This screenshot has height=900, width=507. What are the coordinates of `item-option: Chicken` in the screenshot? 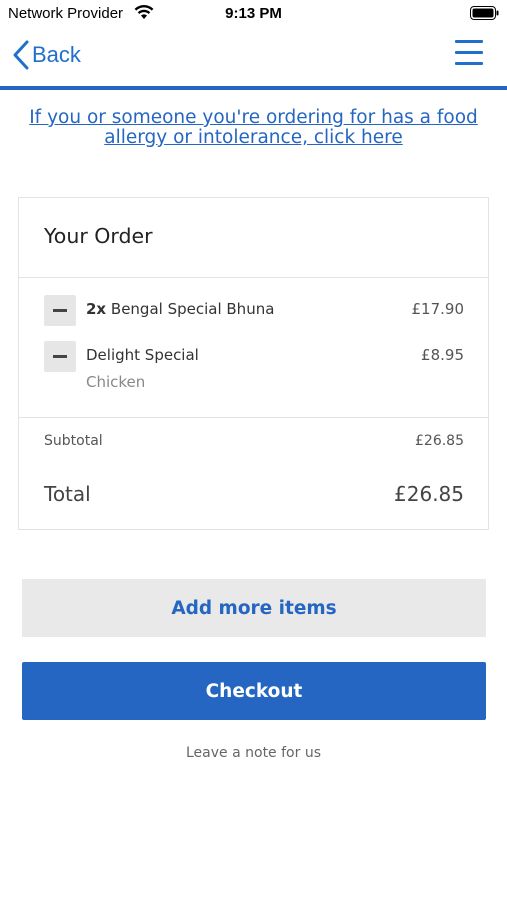 It's located at (116, 382).